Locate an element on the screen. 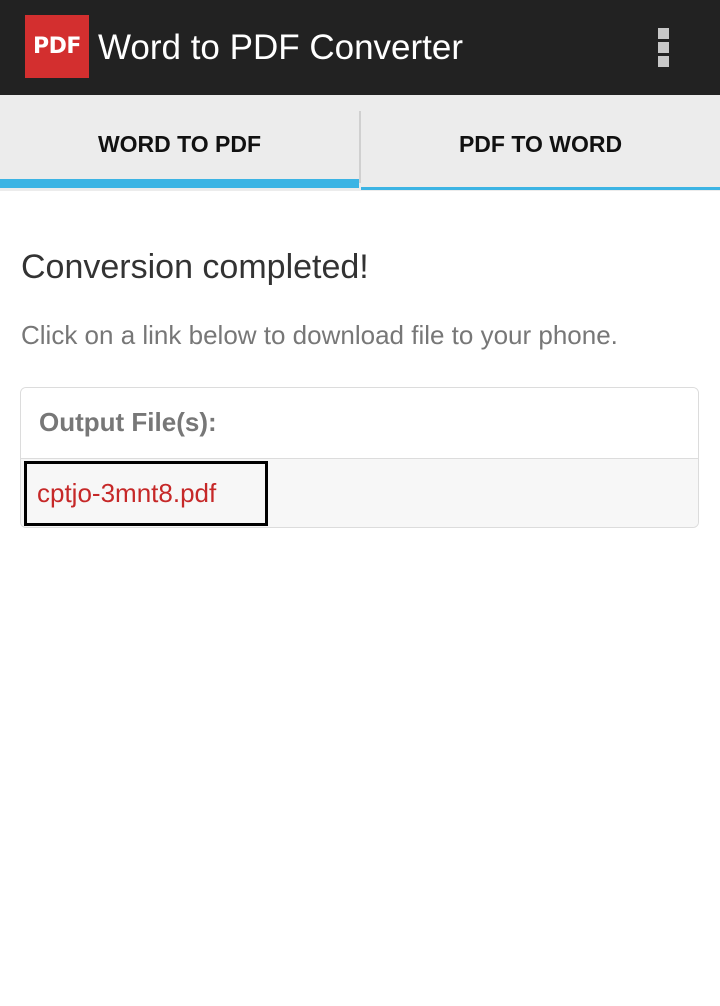 This screenshot has height=1006, width=720. page-title: Conversion completed! is located at coordinates (195, 267).